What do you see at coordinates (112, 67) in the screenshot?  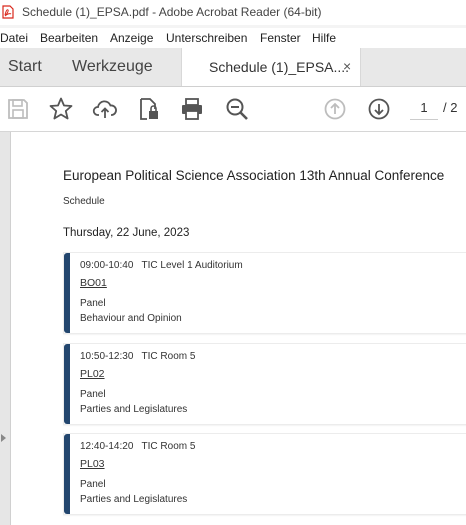 I see `tab-tools: Werkzeuge` at bounding box center [112, 67].